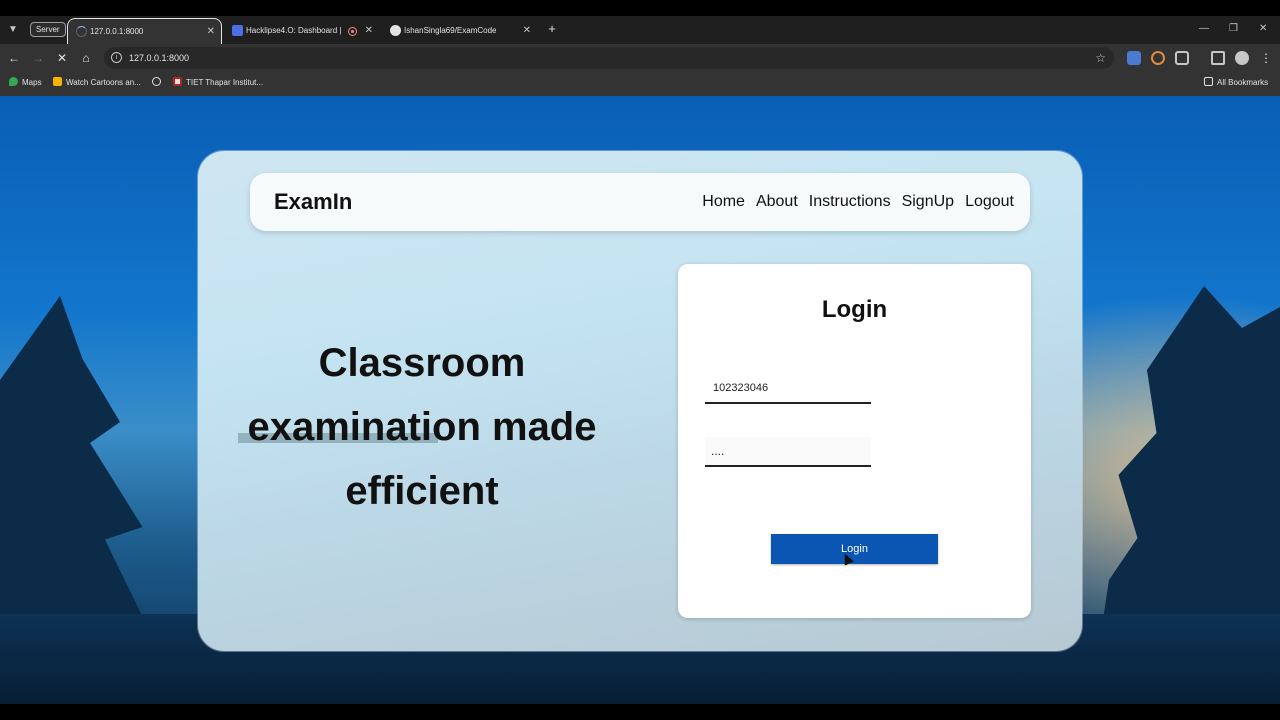 This screenshot has width=1280, height=720. What do you see at coordinates (1242, 58) in the screenshot?
I see `profile-avatar-icon` at bounding box center [1242, 58].